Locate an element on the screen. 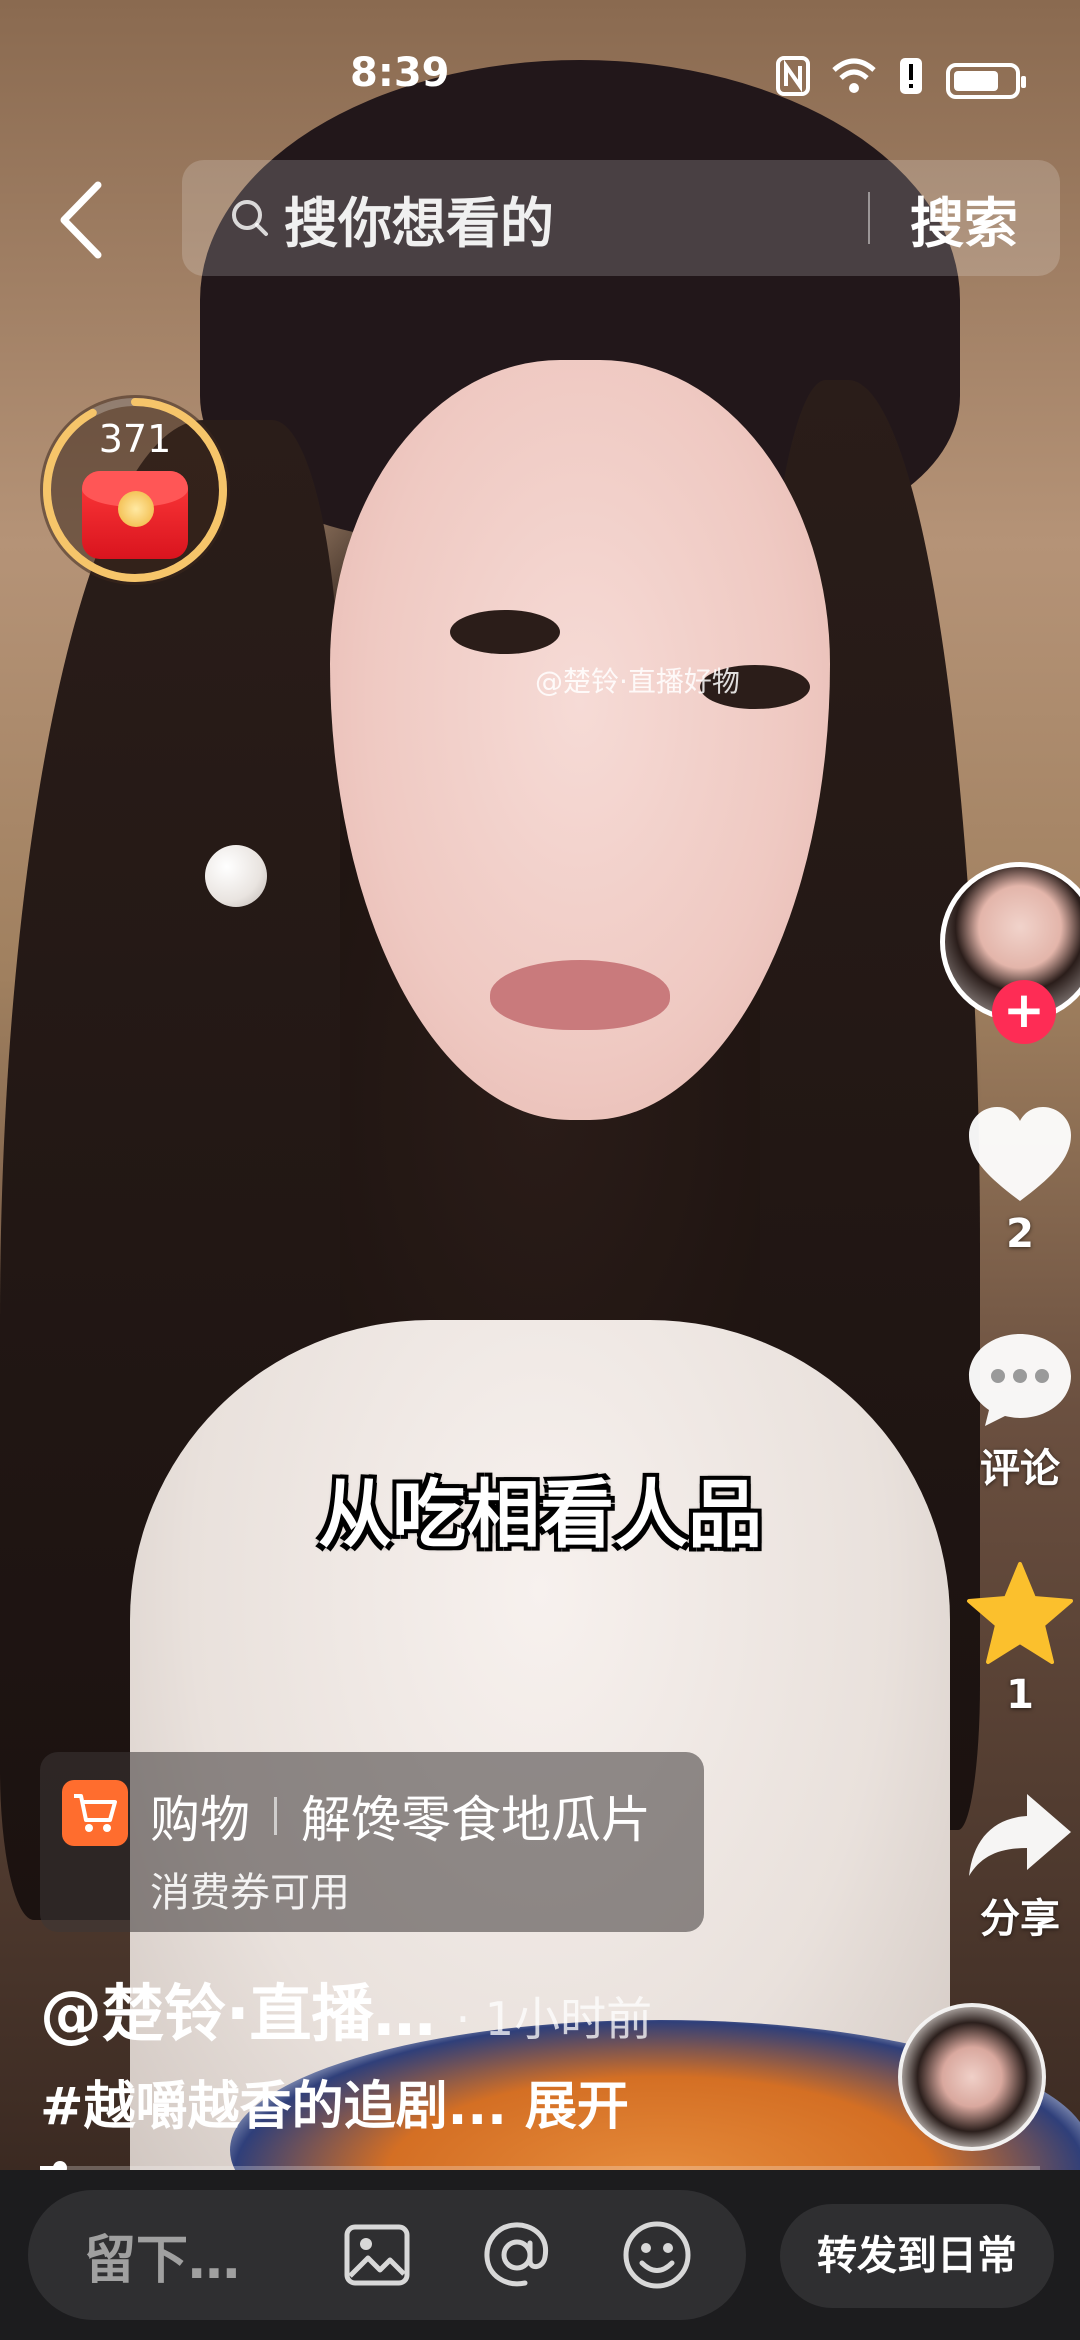 The width and height of the screenshot is (1080, 2340). share-arrow-icon is located at coordinates (1020, 1835).